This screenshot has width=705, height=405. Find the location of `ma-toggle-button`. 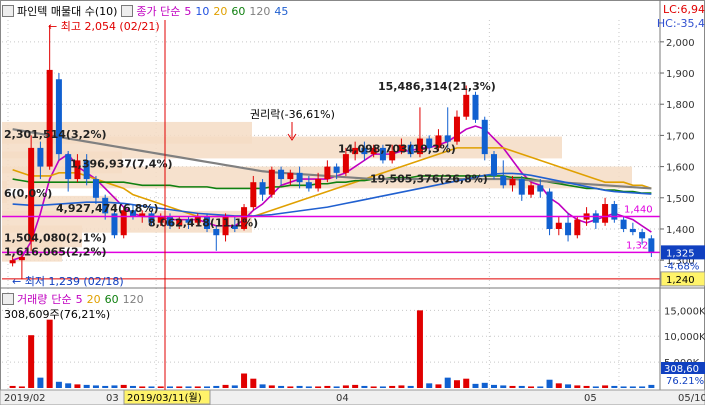

ma-toggle-button is located at coordinates (127, 11).